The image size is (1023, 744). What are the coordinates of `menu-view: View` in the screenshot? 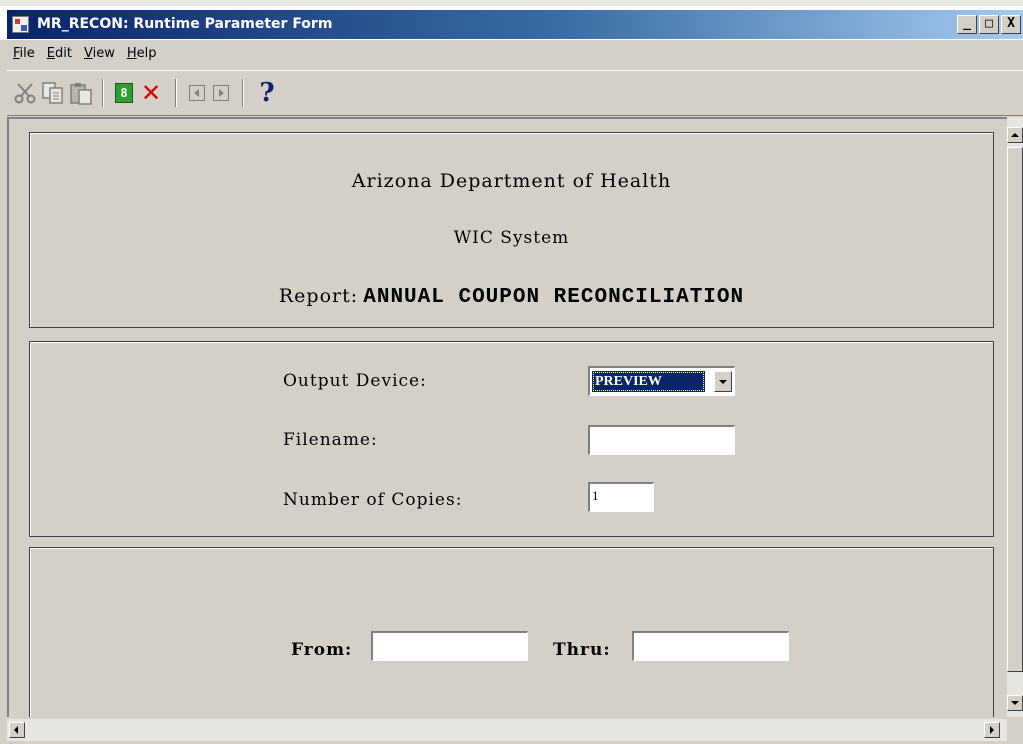 It's located at (99, 55).